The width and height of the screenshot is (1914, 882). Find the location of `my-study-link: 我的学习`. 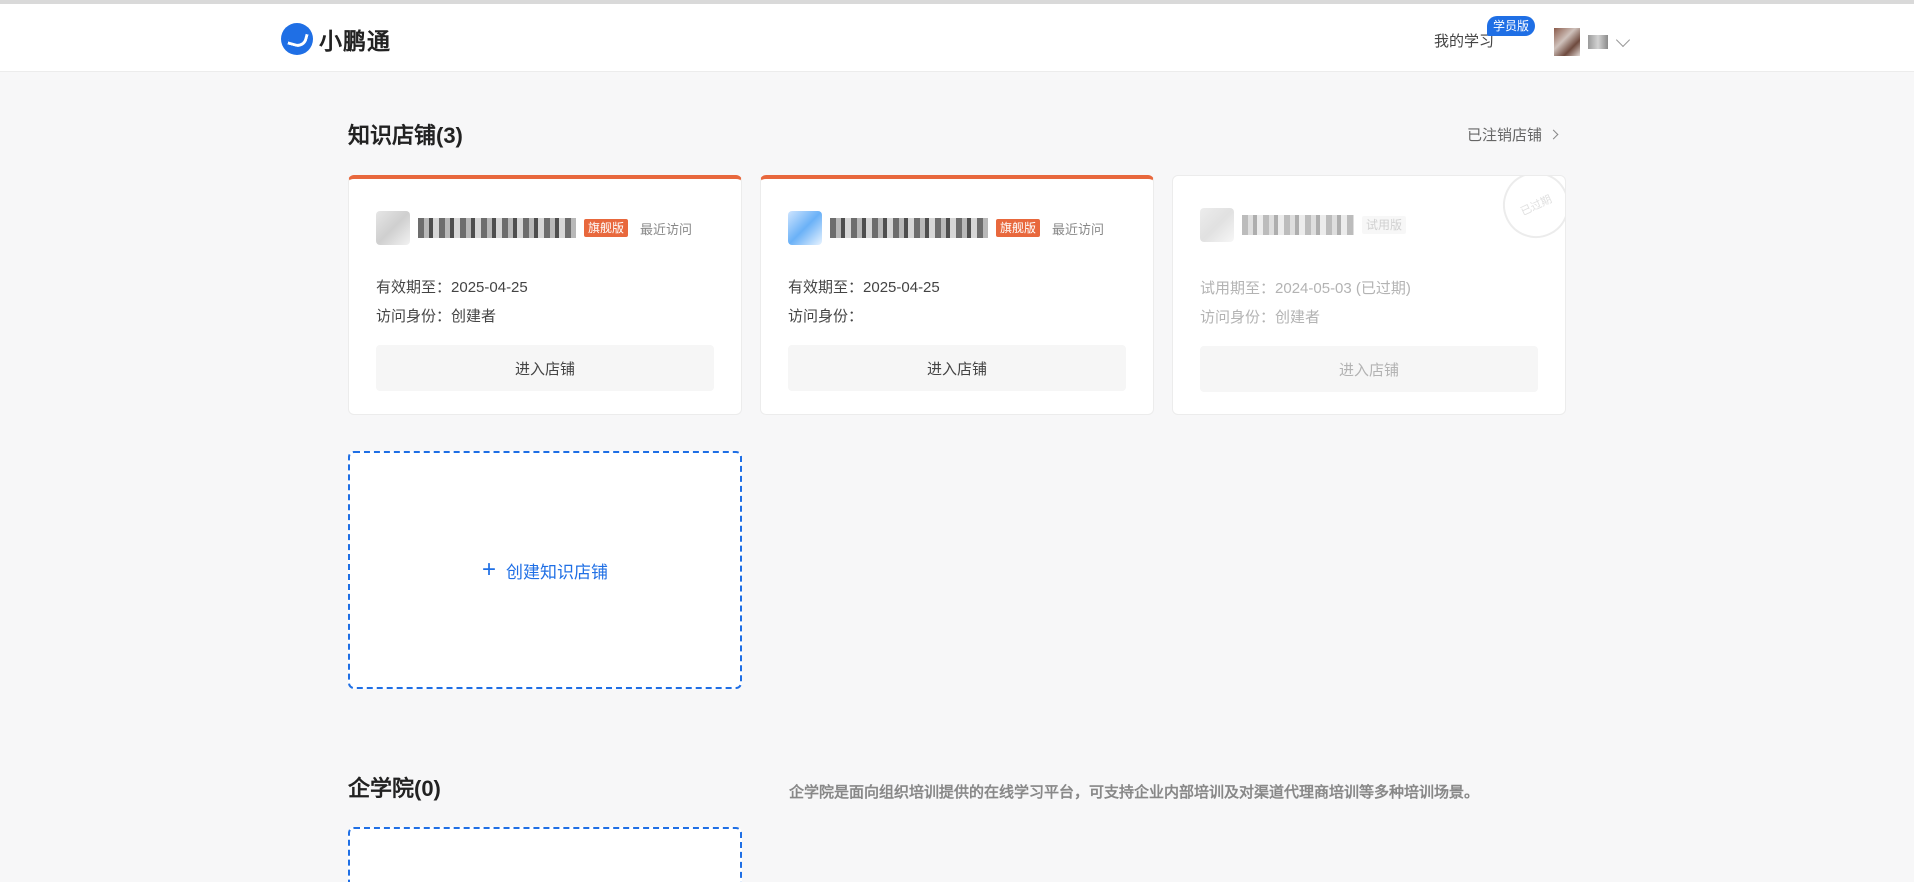

my-study-link: 我的学习 is located at coordinates (1464, 40).